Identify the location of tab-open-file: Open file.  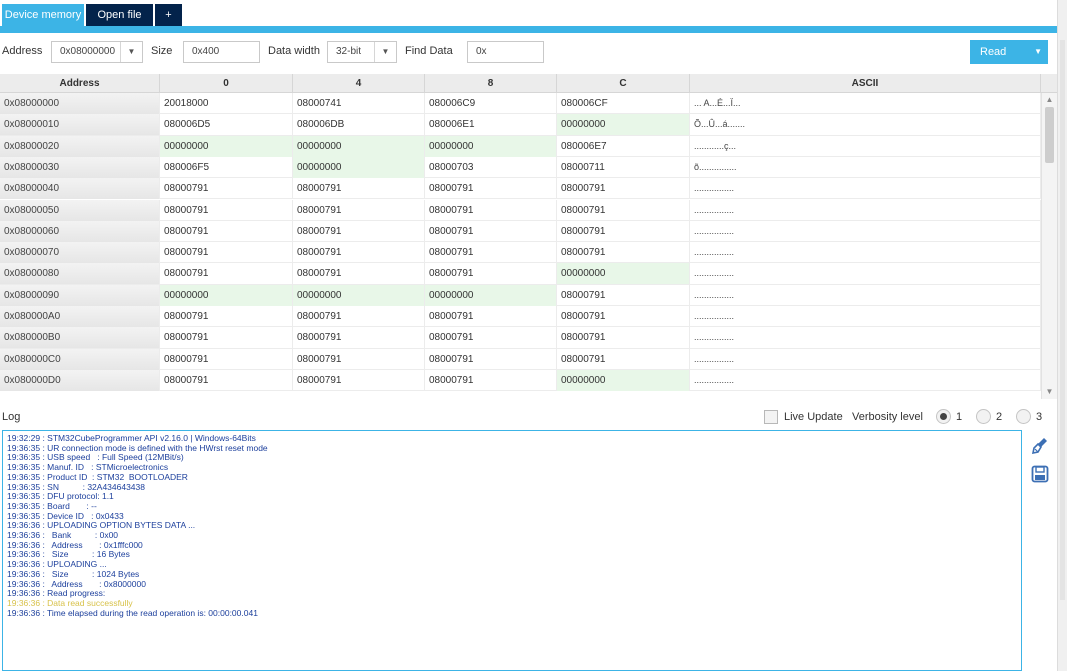
(119, 15).